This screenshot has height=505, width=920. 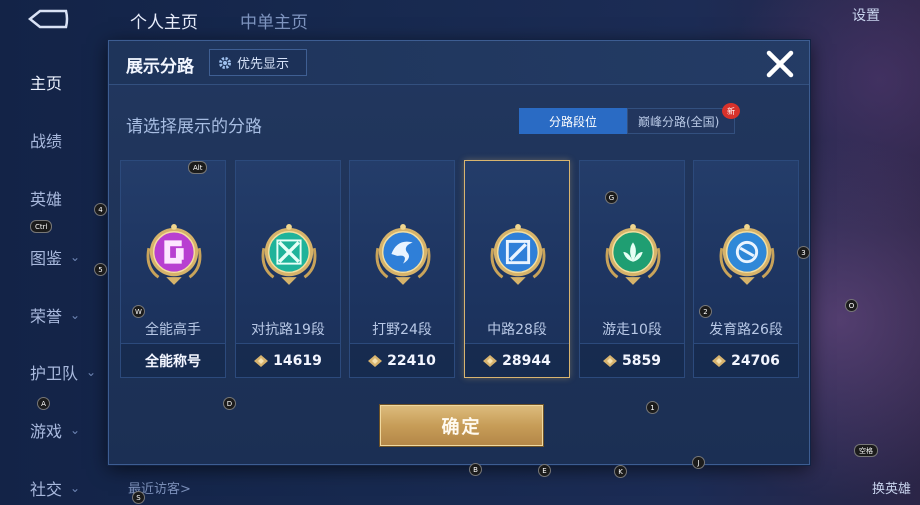 What do you see at coordinates (475, 469) in the screenshot?
I see `key-hint: B` at bounding box center [475, 469].